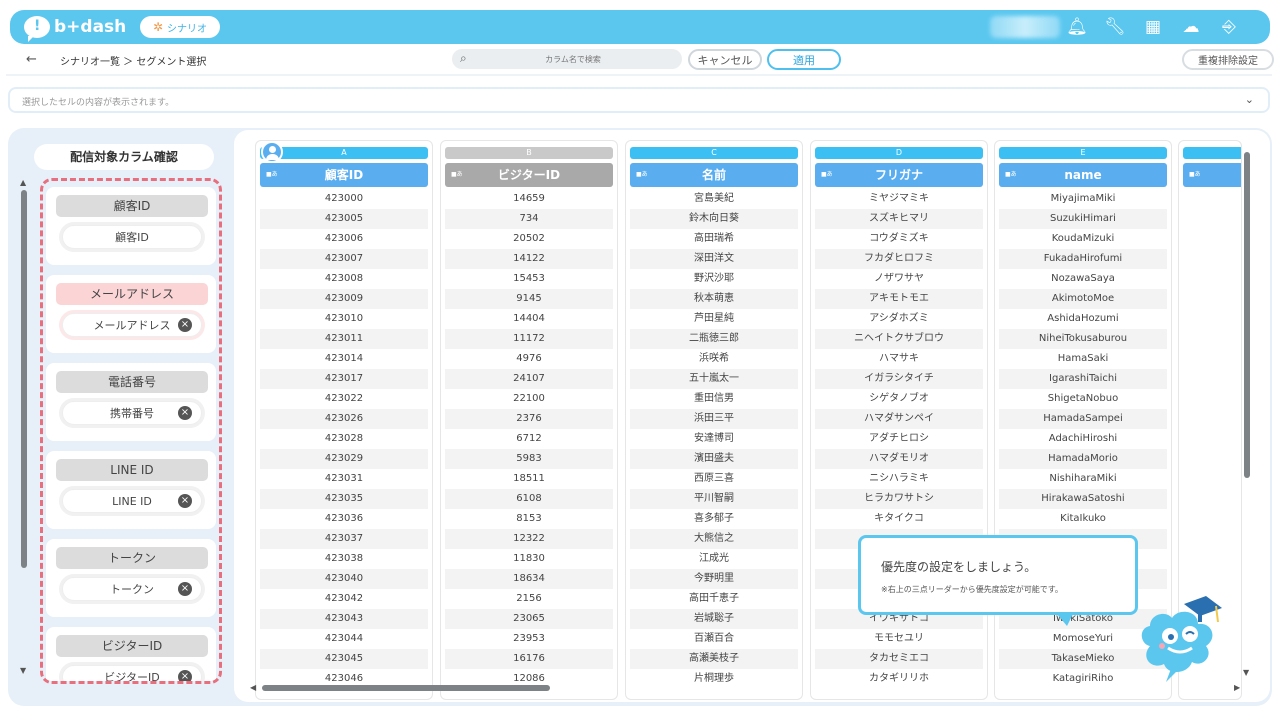 Image resolution: width=1280 pixels, height=720 pixels. I want to click on table-cell: 江成光, so click(714, 559).